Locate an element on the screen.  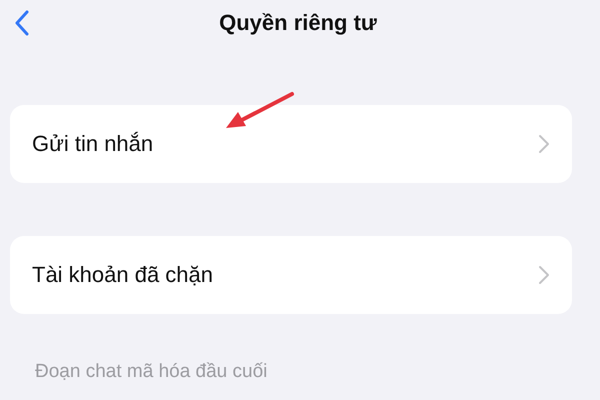
section-header: Đoạn chat mã hóa đầu cuối is located at coordinates (151, 372).